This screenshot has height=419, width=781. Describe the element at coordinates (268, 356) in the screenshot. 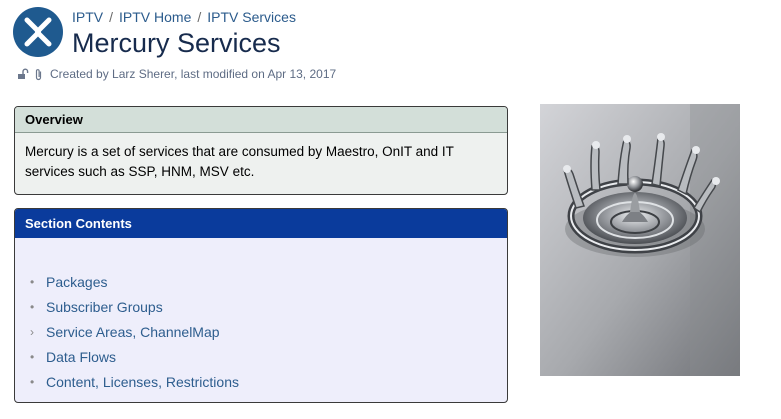

I see `list-item: • Data Flows` at that location.